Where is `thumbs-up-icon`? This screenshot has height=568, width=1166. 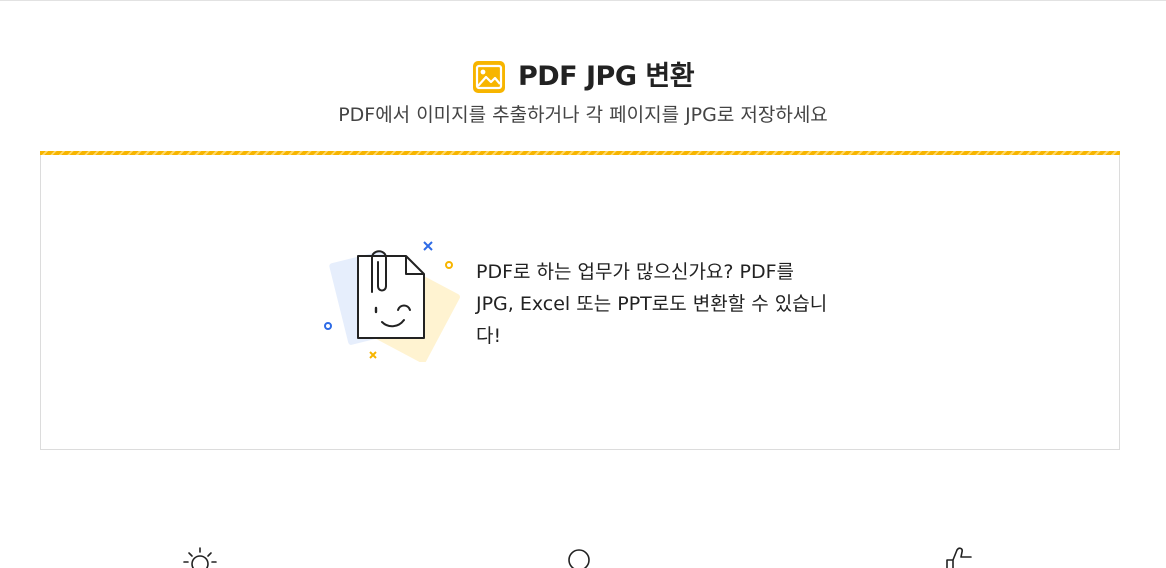
thumbs-up-icon is located at coordinates (959, 557).